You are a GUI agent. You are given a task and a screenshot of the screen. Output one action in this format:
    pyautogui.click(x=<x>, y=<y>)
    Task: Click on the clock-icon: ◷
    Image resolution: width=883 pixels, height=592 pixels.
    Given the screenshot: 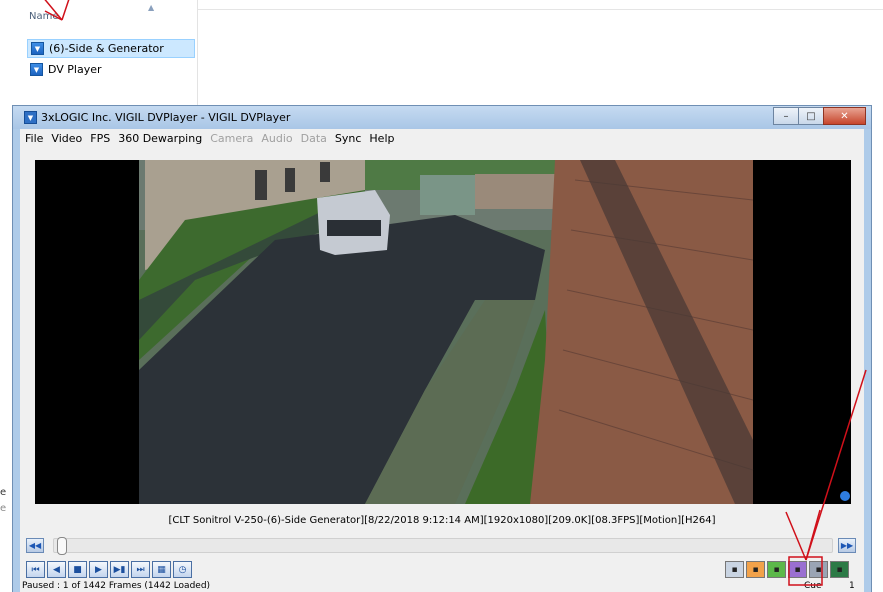 What is the action you would take?
    pyautogui.click(x=182, y=569)
    